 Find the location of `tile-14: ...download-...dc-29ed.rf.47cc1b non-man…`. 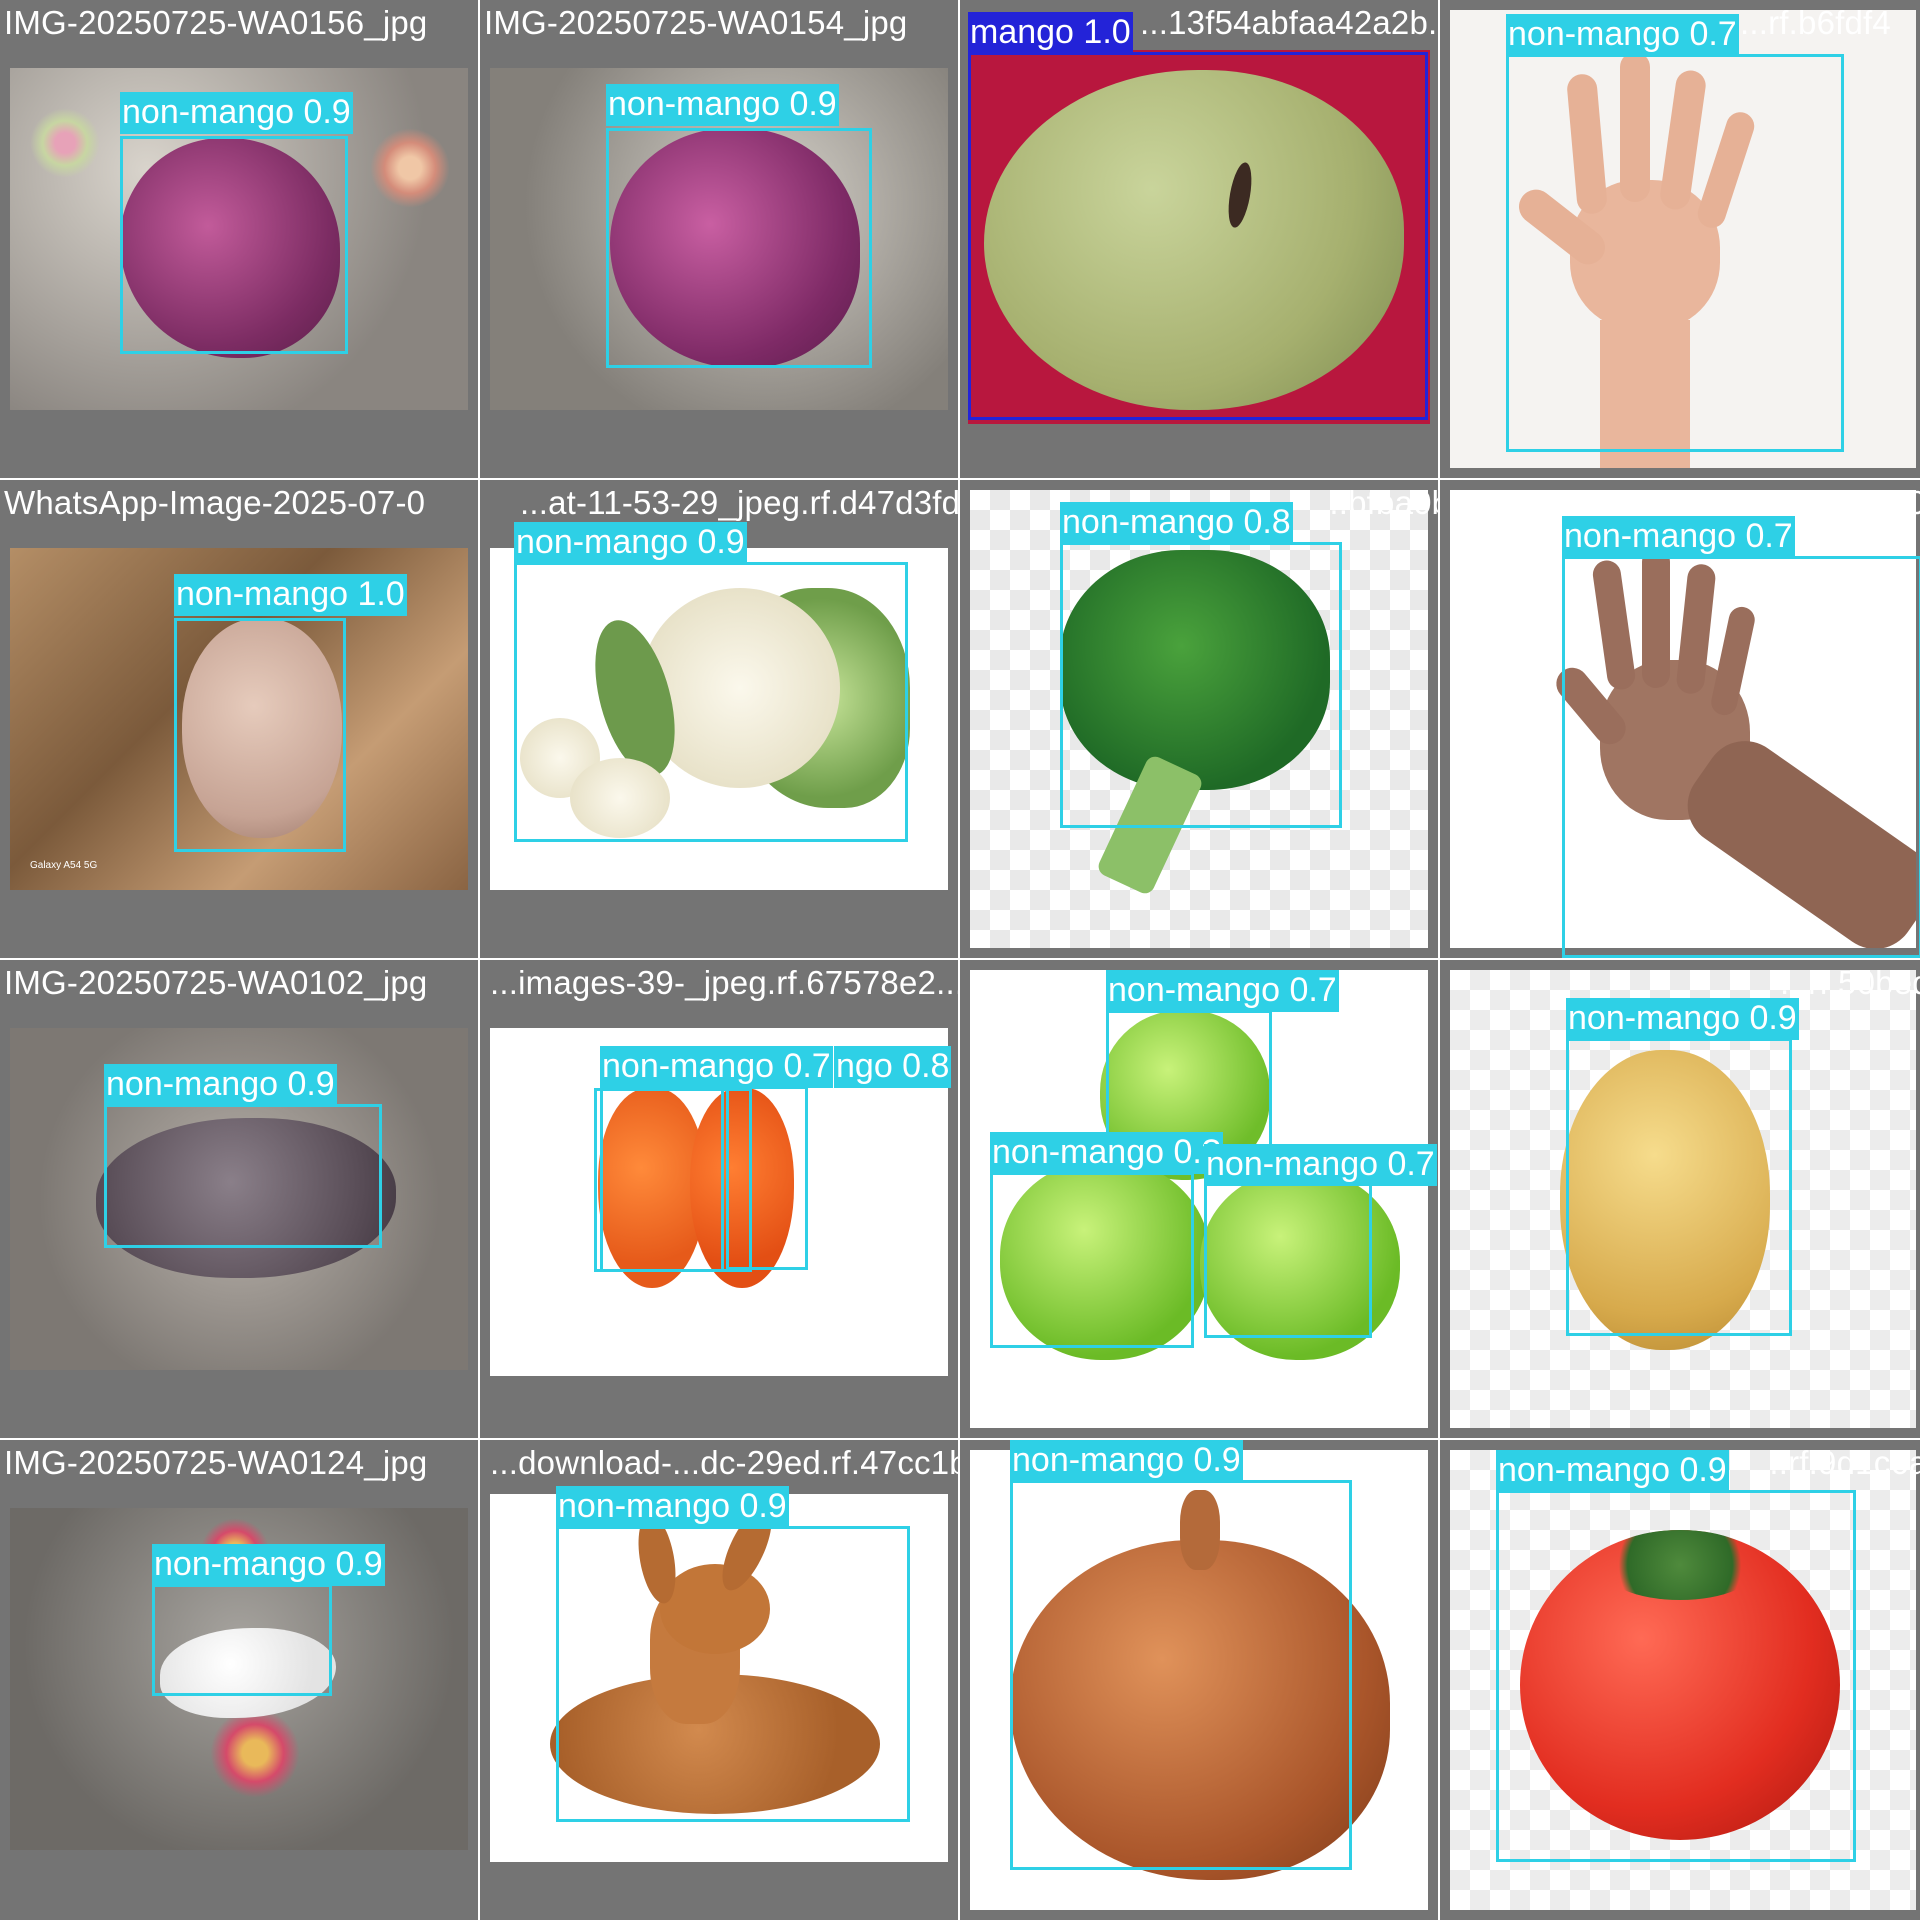

tile-14: ...download-...dc-29ed.rf.47cc1b non-man… is located at coordinates (719, 1680).